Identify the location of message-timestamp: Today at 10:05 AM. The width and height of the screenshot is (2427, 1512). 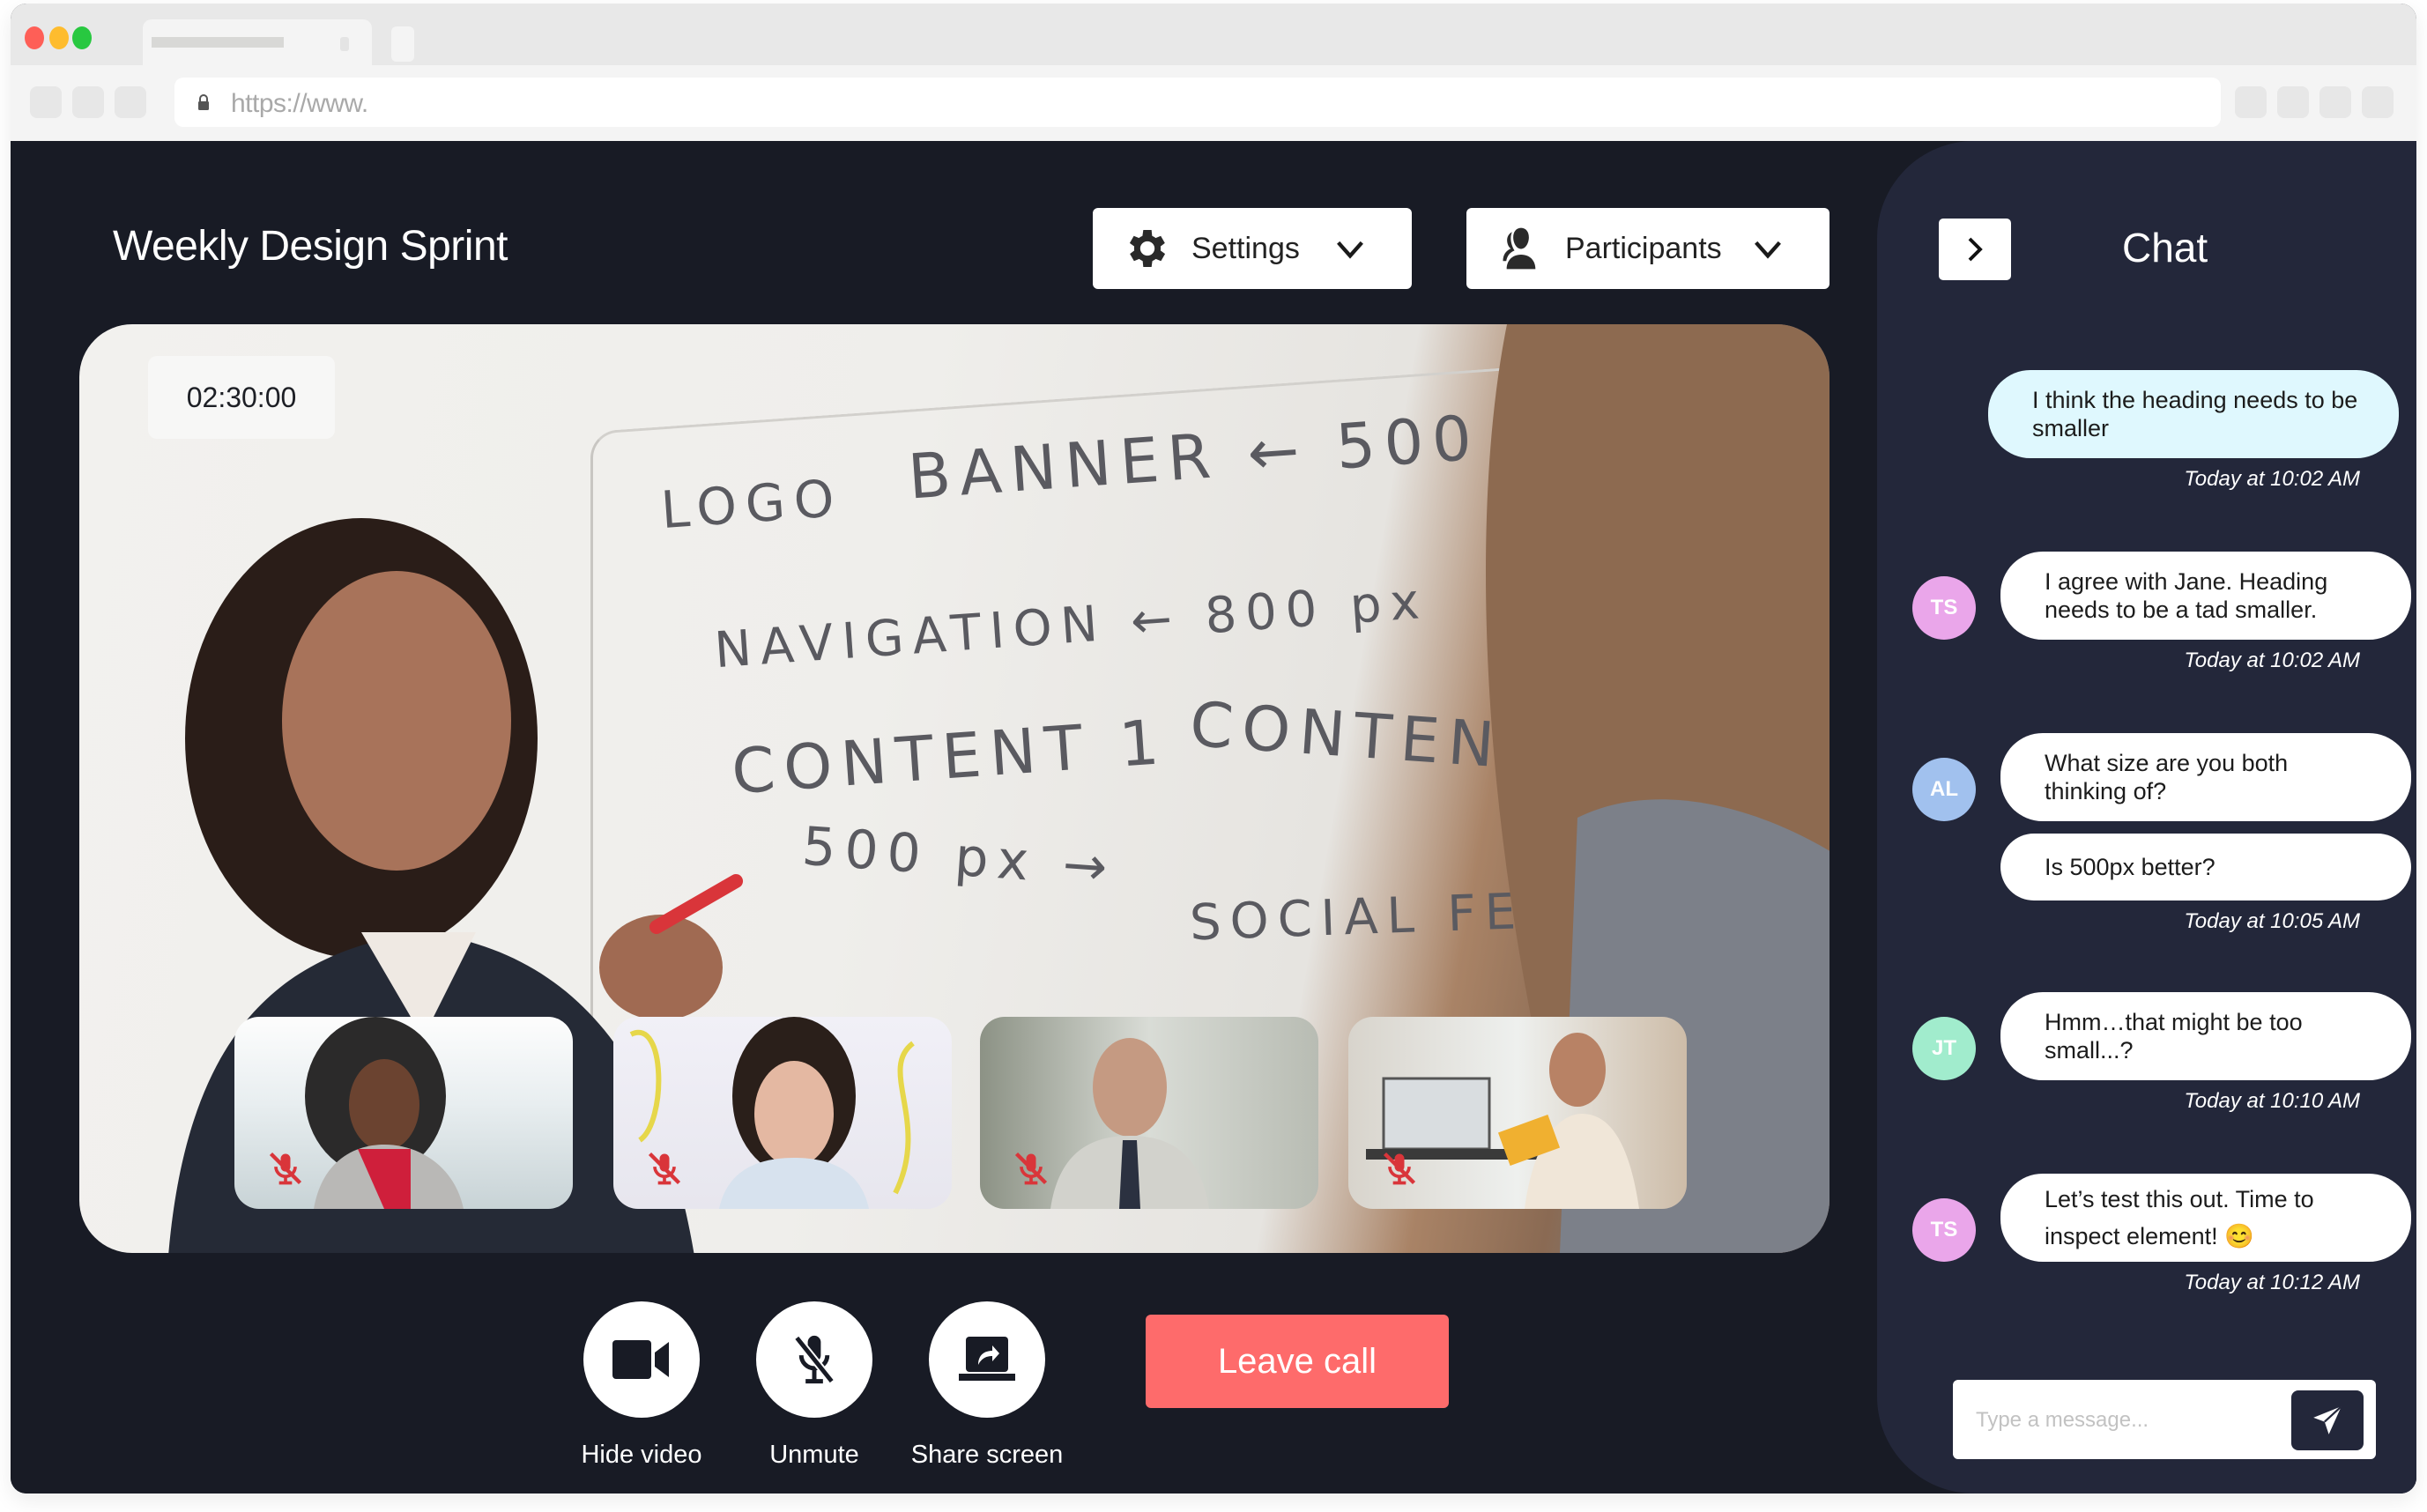
(2272, 921).